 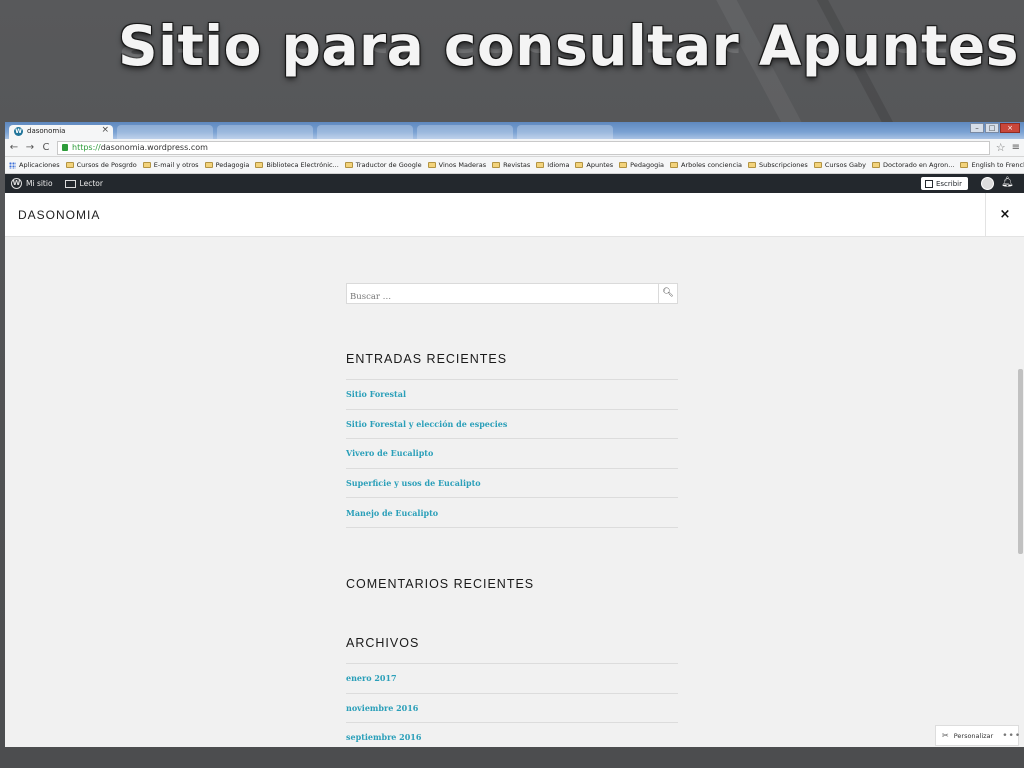 I want to click on bookmark-item: Cursos de Posgrdo, so click(x=101, y=165).